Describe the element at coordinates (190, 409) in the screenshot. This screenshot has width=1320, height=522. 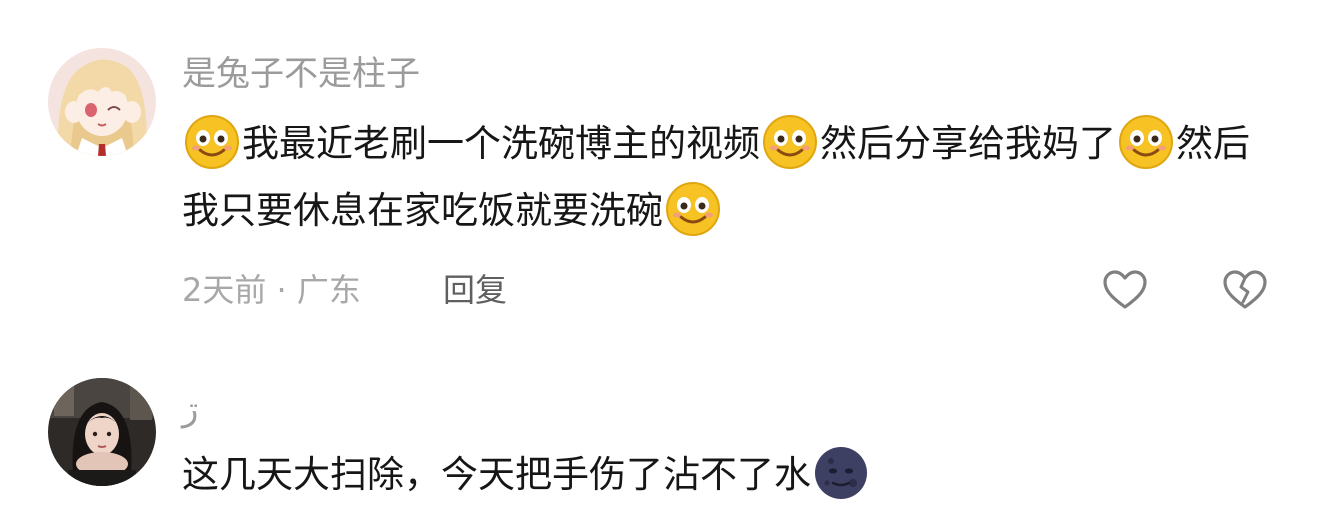
I see `username: ڗ` at that location.